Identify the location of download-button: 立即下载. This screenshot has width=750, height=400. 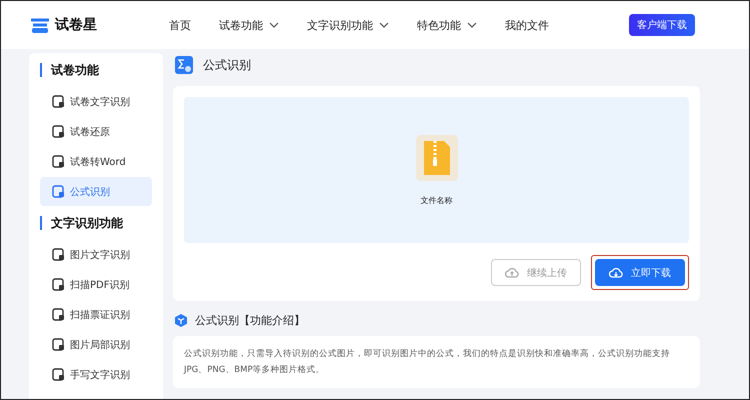
(640, 272).